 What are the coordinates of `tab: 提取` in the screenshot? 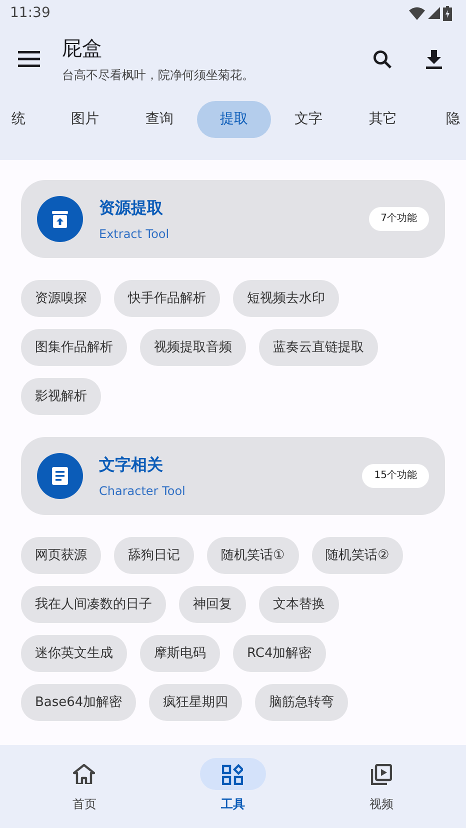 It's located at (233, 119).